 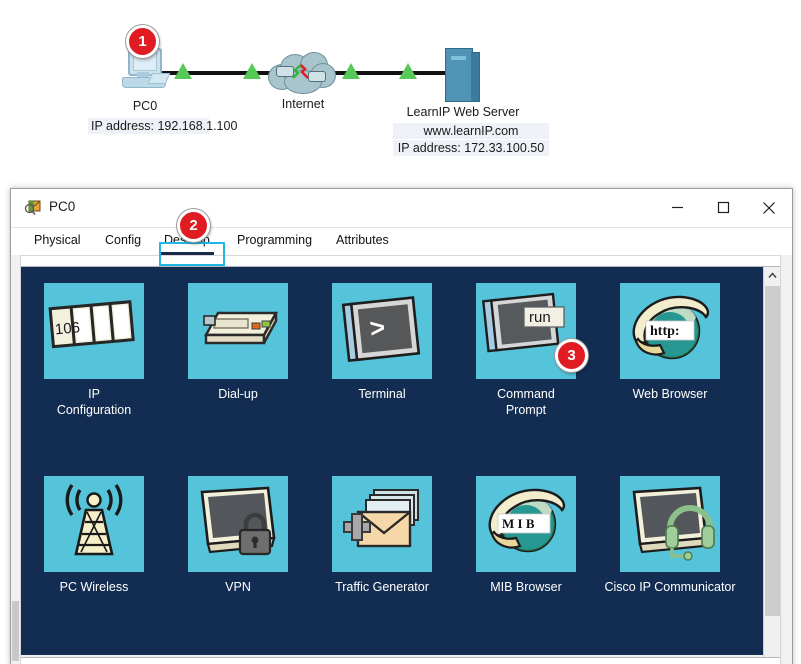 I want to click on terminal-icon: >, so click(x=382, y=331).